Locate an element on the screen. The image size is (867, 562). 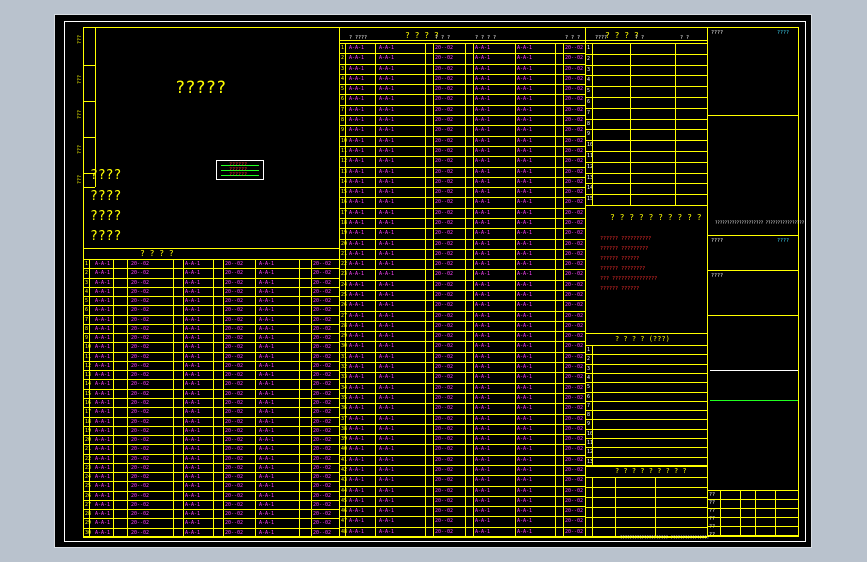
table-cell-text: 1 is located at coordinates (86, 264).